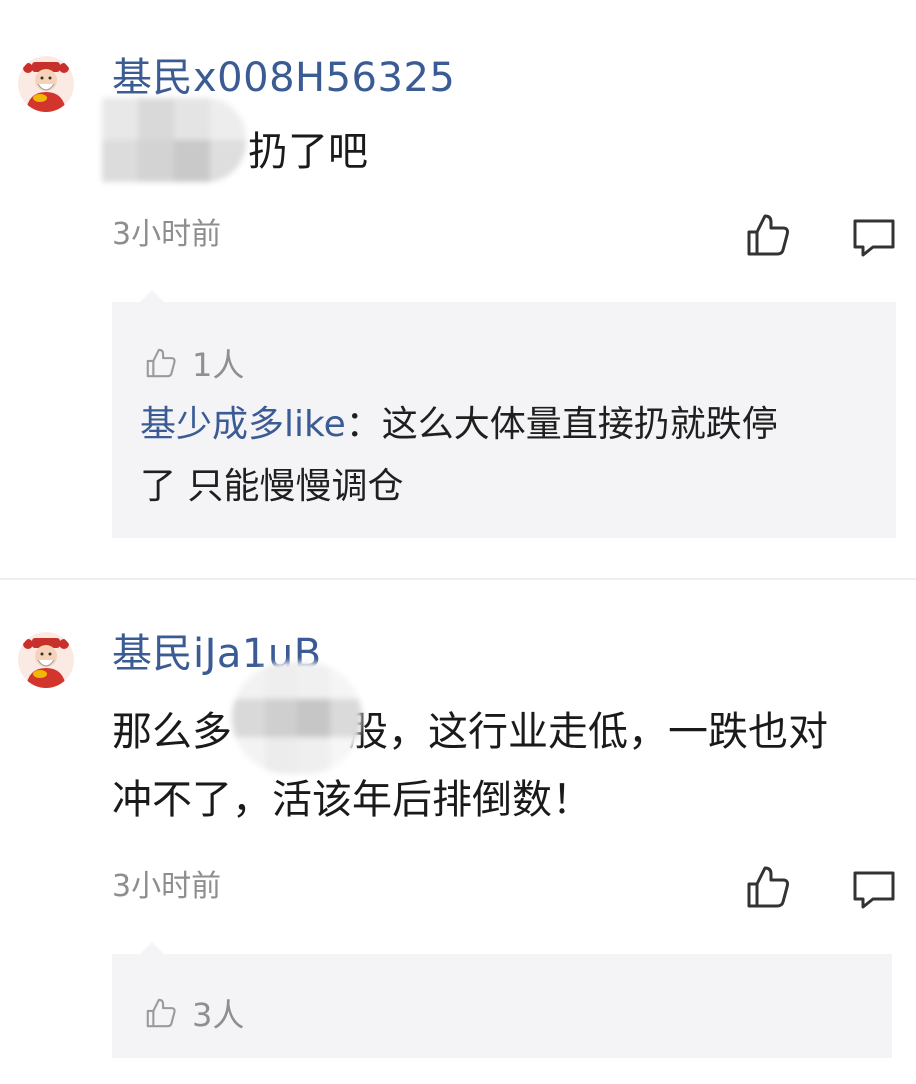 The height and width of the screenshot is (1084, 916). I want to click on reply-text-continued: 了 只能慢慢调仓, so click(272, 486).